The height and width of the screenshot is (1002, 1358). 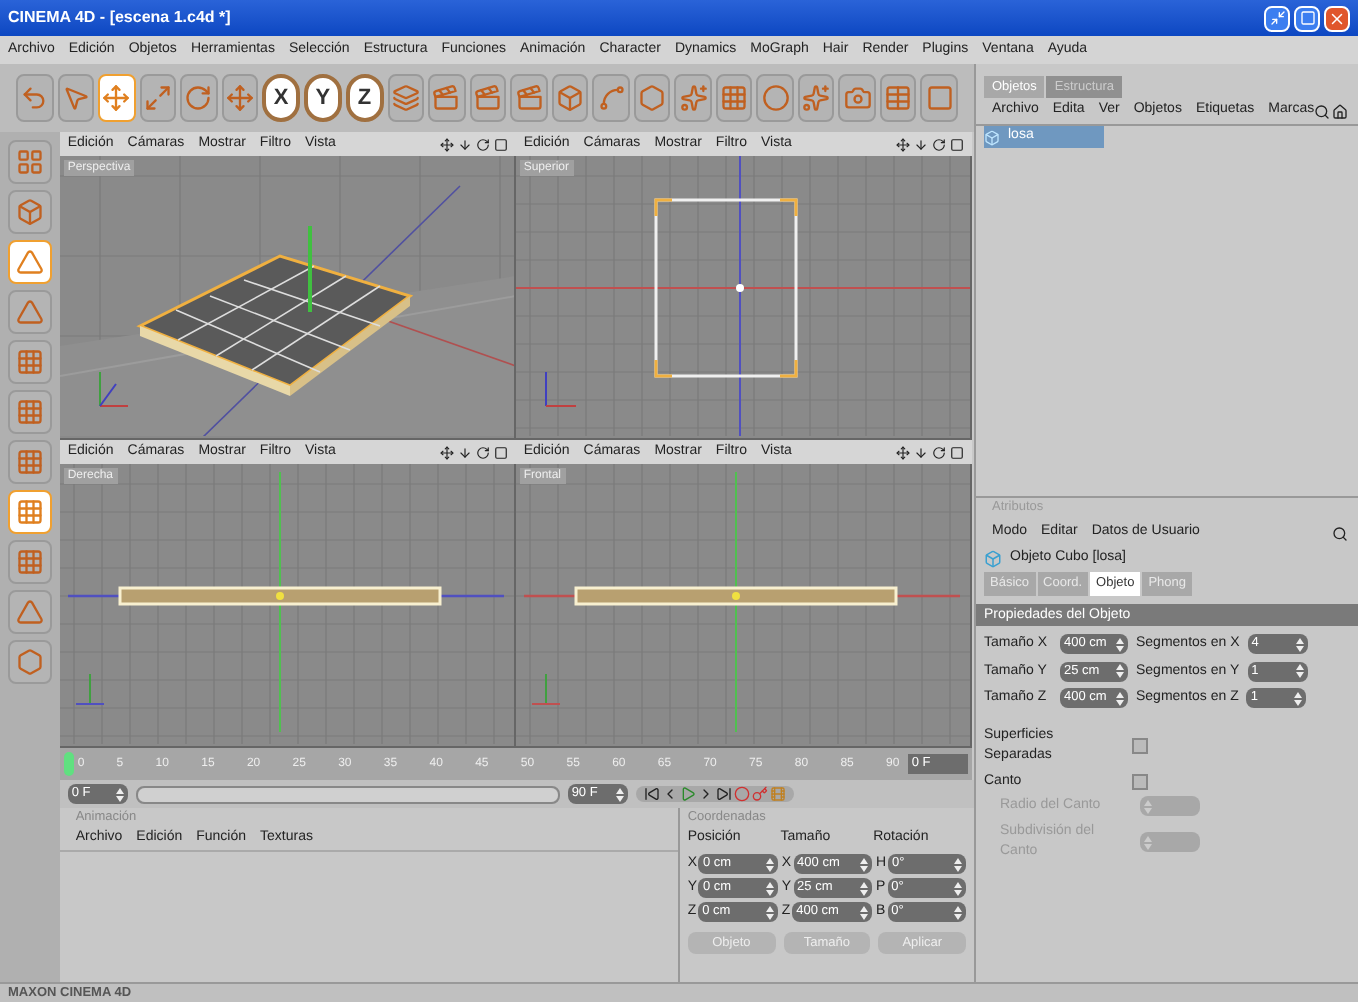 What do you see at coordinates (651, 794) in the screenshot?
I see `skip-back-icon` at bounding box center [651, 794].